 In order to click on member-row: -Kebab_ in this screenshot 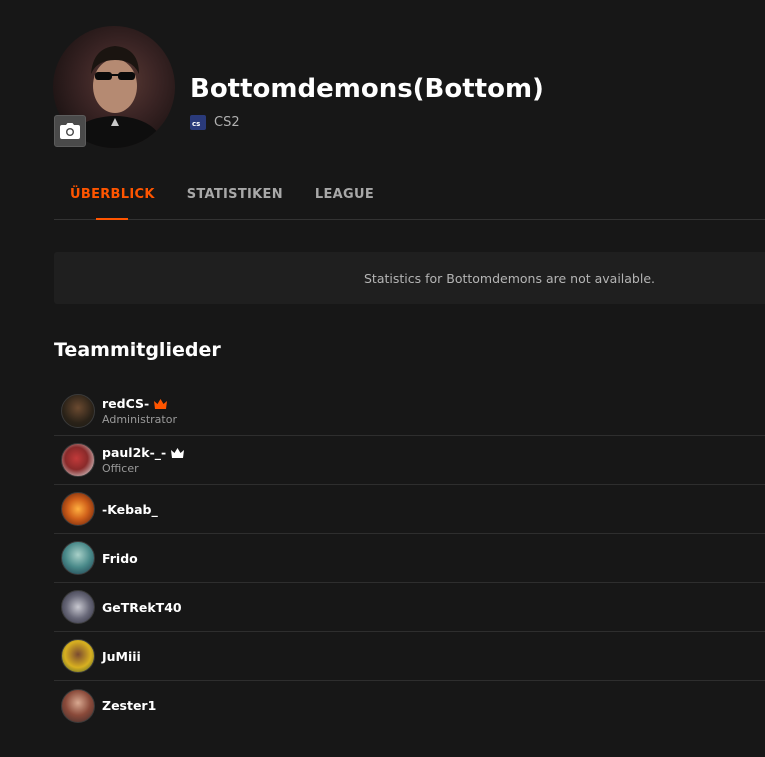, I will do `click(409, 509)`.